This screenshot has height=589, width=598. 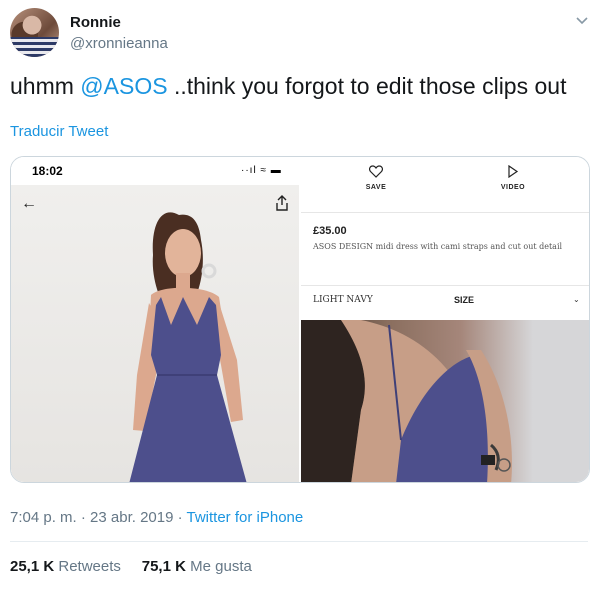 I want to click on product-price: £35.00, so click(x=330, y=231).